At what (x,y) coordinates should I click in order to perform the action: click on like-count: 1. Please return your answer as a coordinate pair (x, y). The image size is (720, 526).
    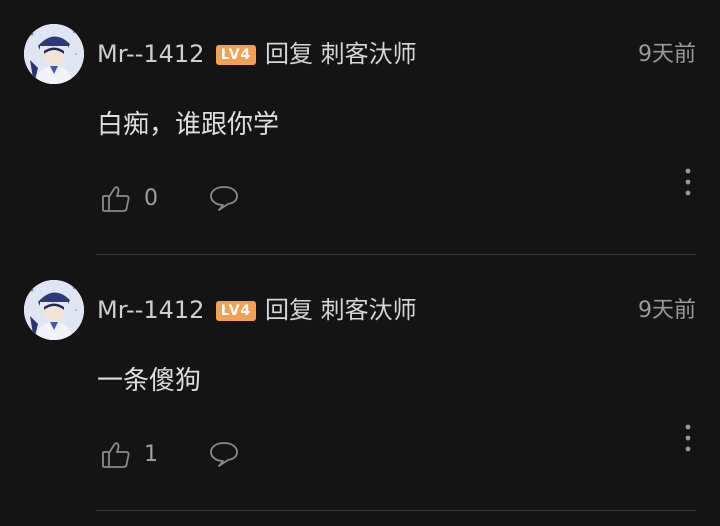
    Looking at the image, I should click on (151, 454).